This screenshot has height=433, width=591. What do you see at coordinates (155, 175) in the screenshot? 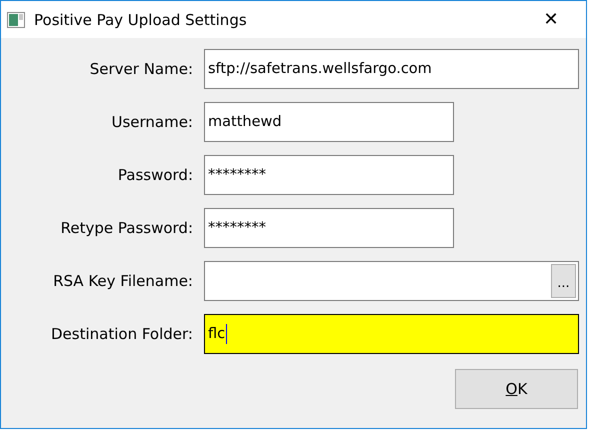
I see `field-label: Password:` at bounding box center [155, 175].